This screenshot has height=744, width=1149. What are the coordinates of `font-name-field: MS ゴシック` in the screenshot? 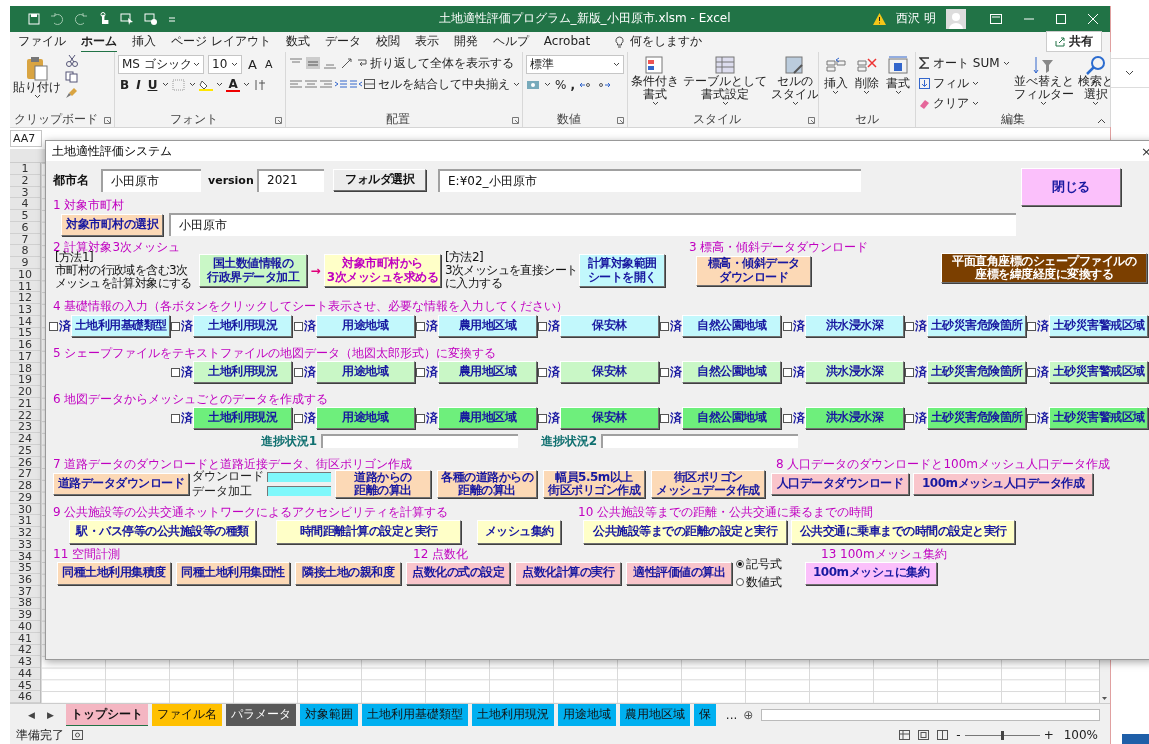 It's located at (161, 64).